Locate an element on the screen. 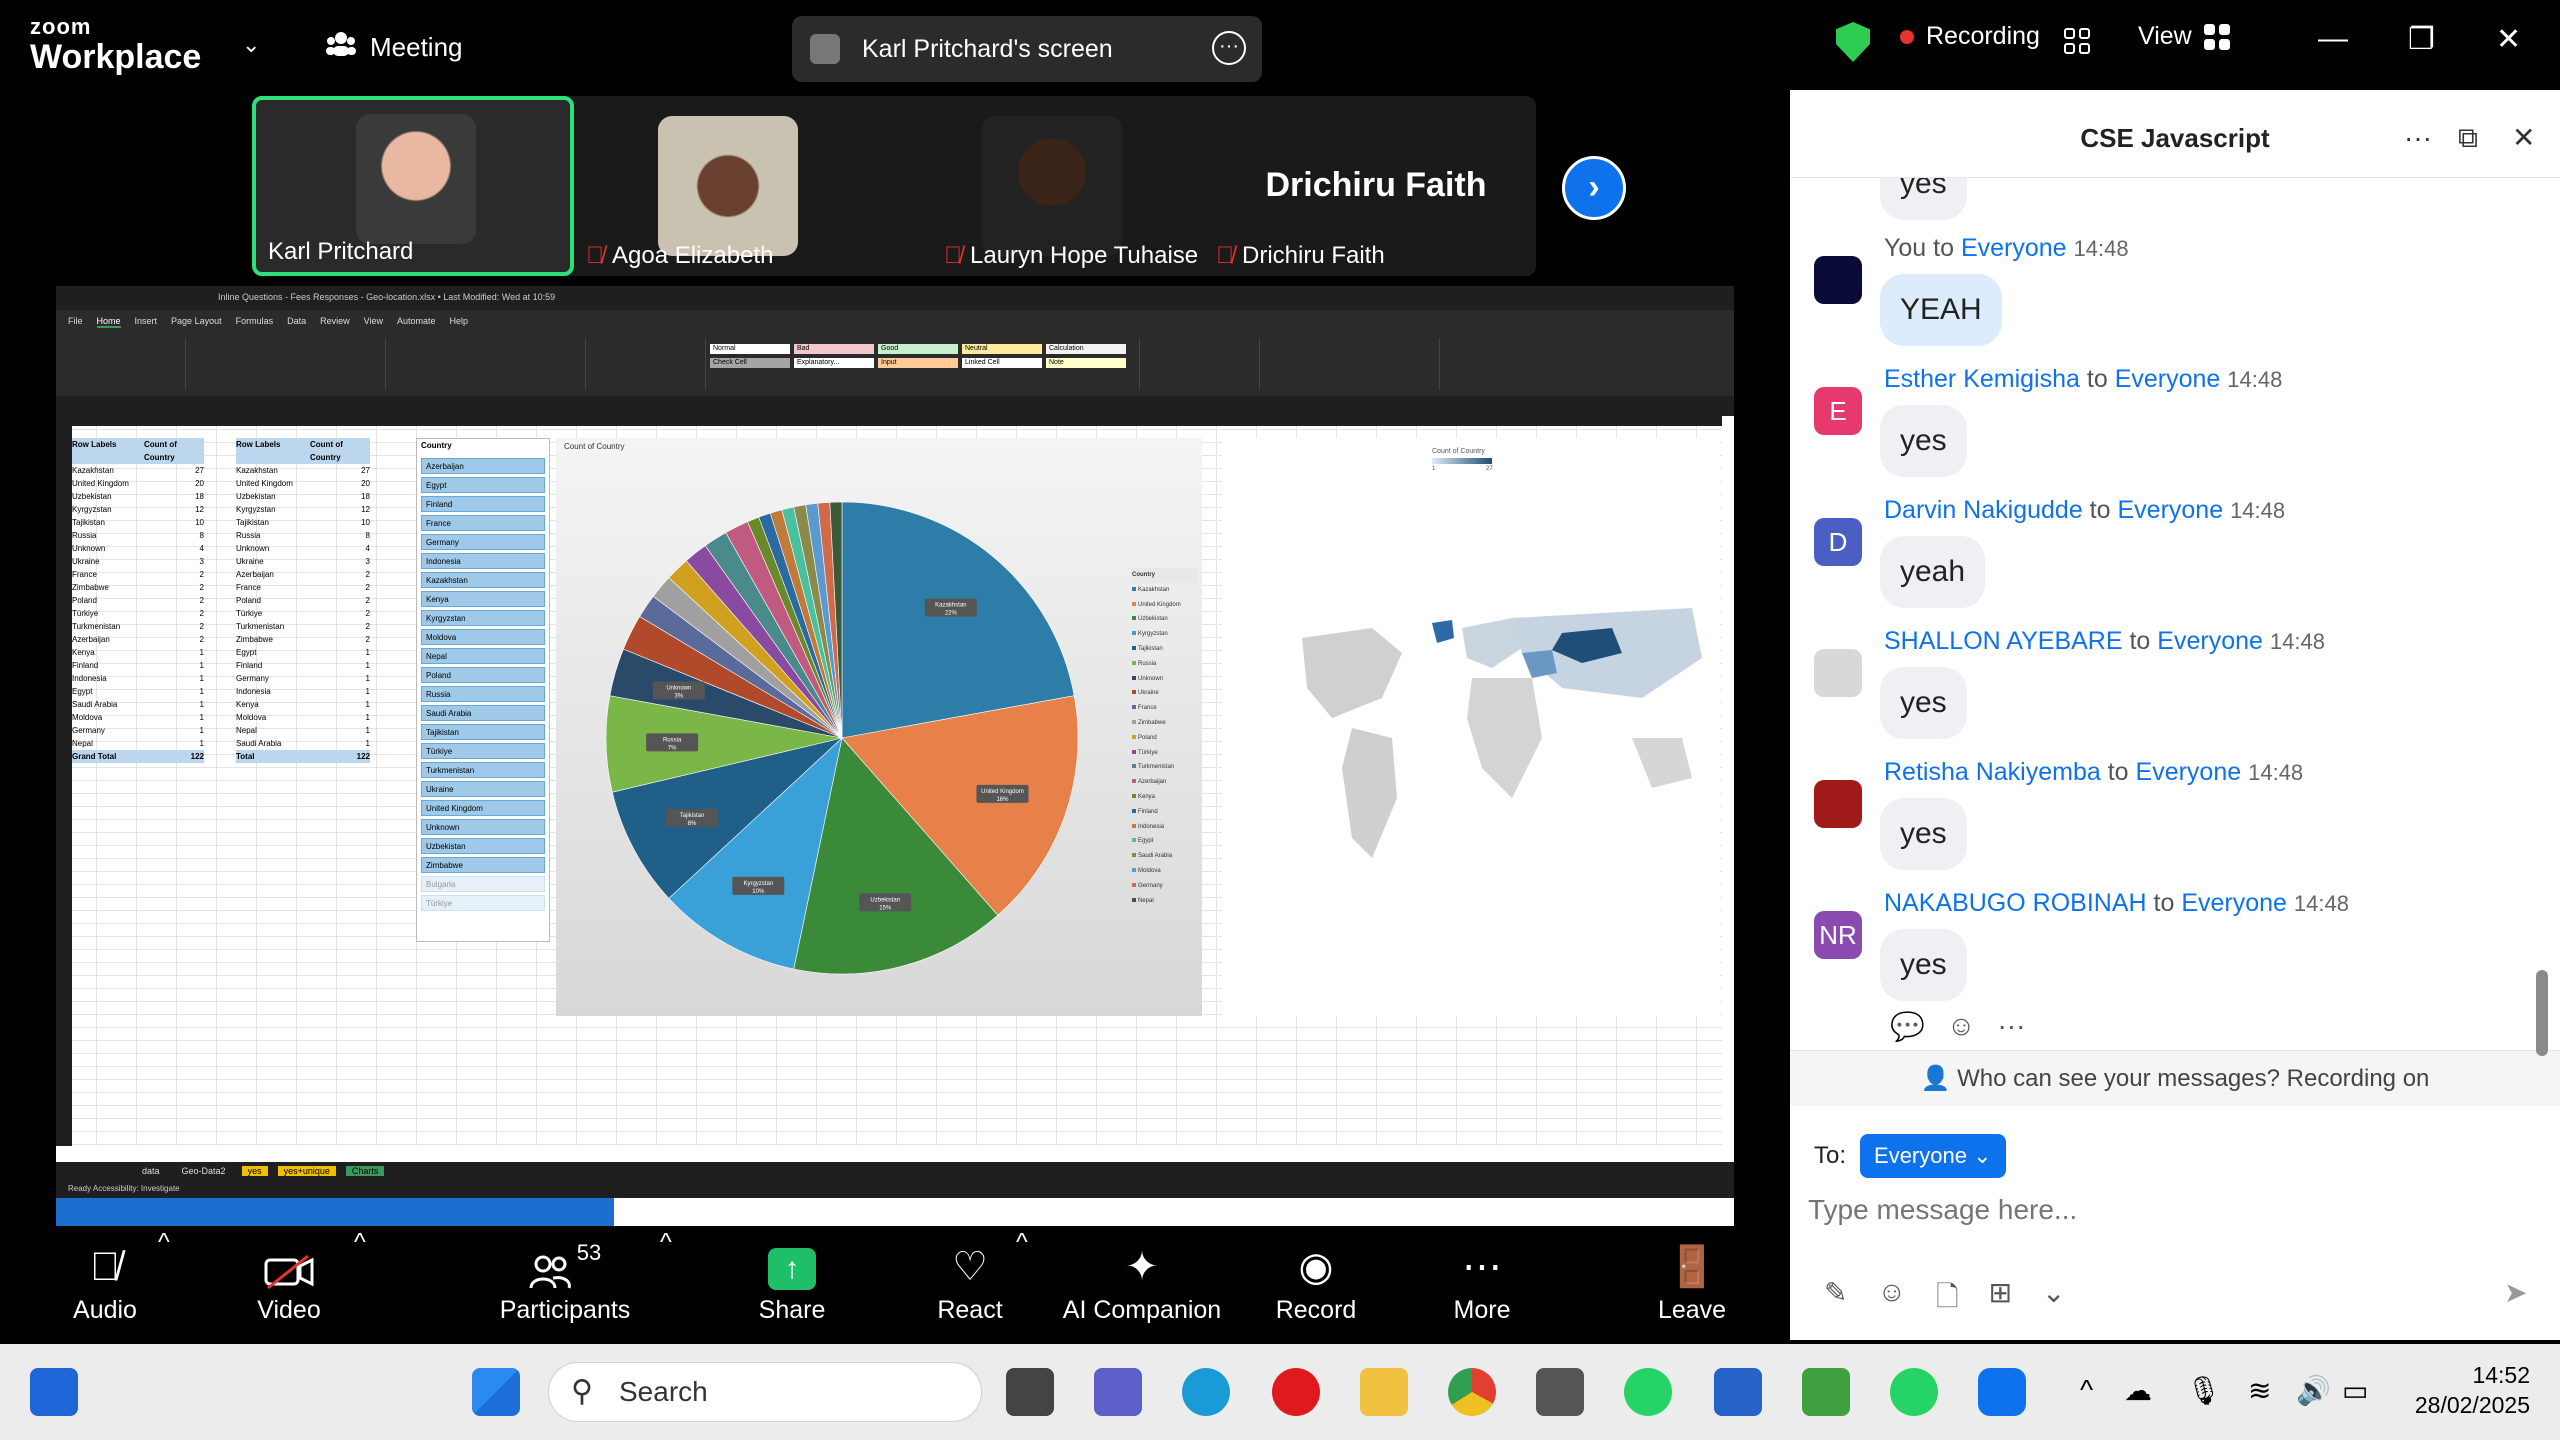  style-cell: Linked Cell is located at coordinates (1002, 363).